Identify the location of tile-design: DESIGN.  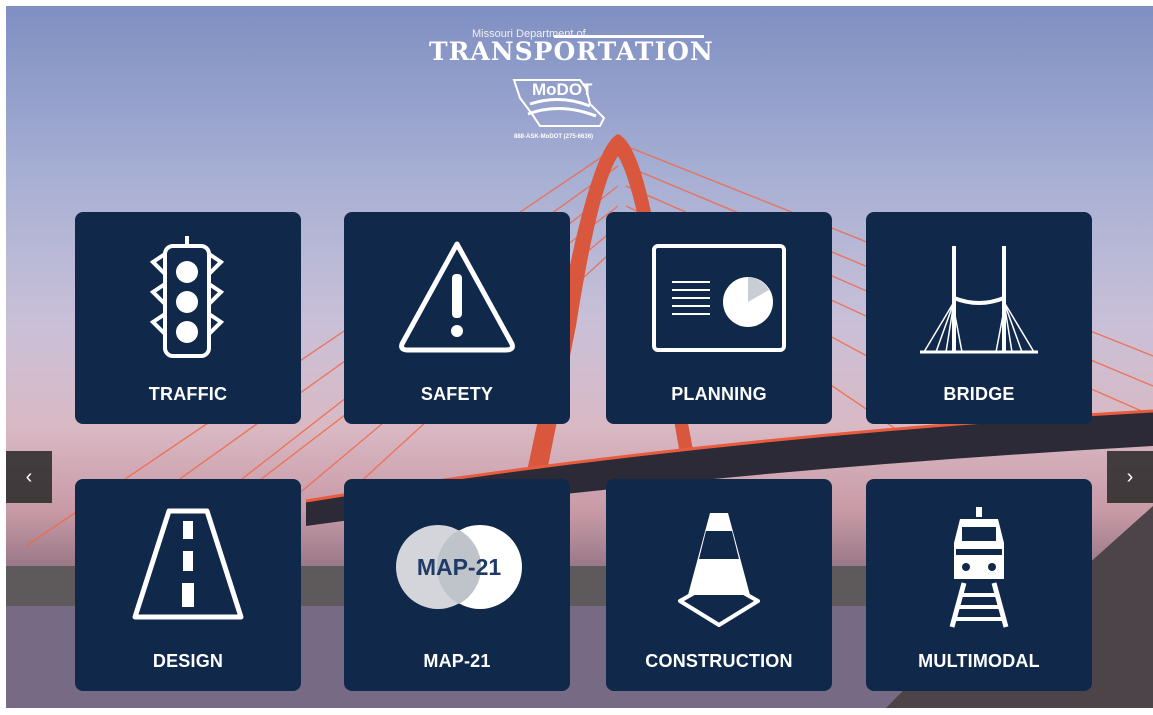
(188, 585).